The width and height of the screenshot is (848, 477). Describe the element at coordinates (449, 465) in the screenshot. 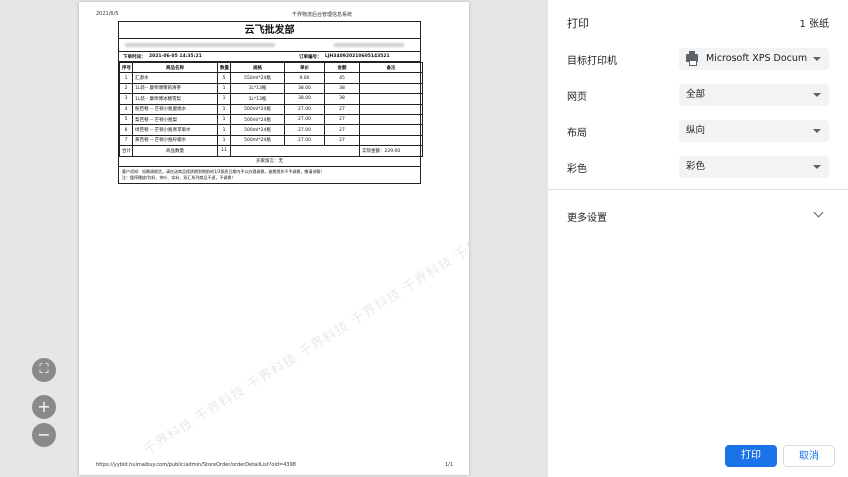

I see `page-footer-number: 1/1` at that location.